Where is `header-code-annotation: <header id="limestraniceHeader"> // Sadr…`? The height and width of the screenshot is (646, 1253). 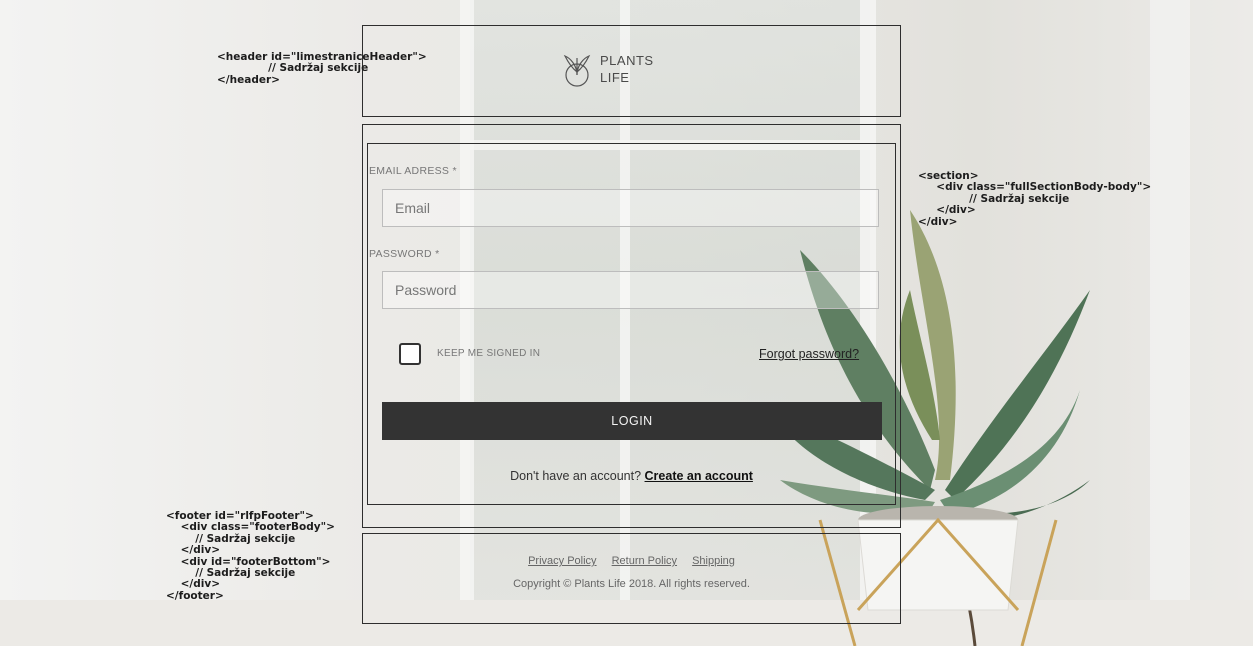 header-code-annotation: <header id="limestraniceHeader"> // Sadr… is located at coordinates (322, 68).